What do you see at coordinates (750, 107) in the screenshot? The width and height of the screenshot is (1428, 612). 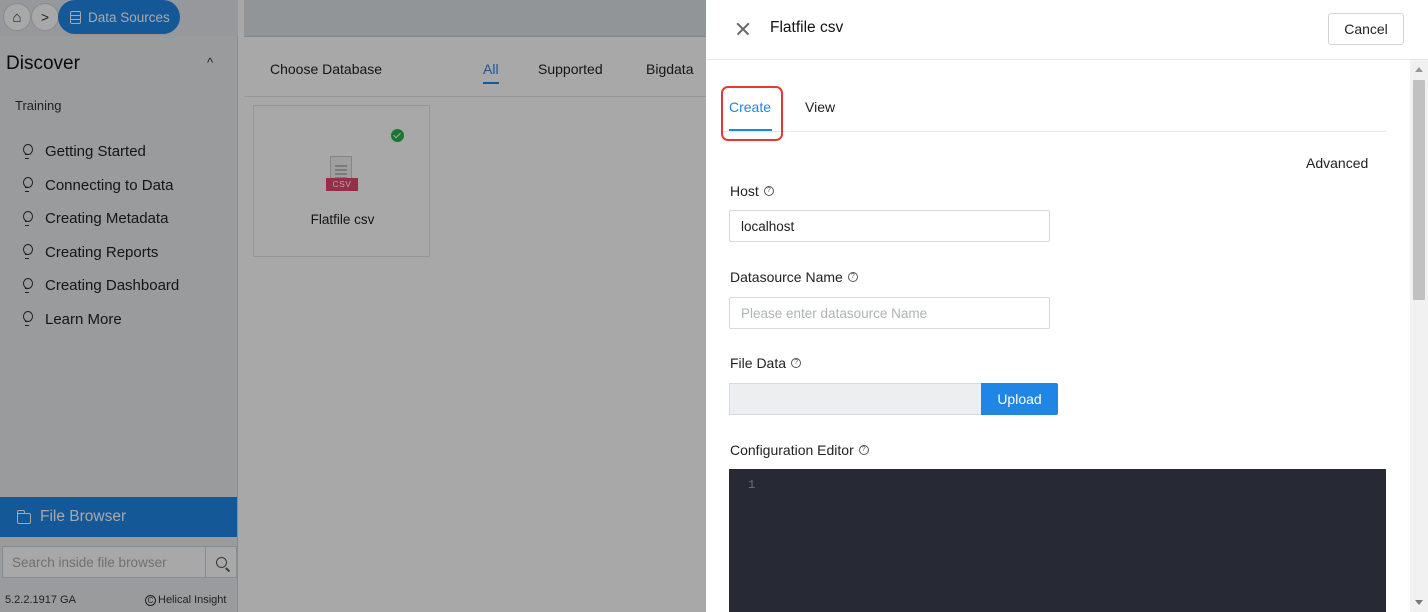 I see `tab-create: Create` at bounding box center [750, 107].